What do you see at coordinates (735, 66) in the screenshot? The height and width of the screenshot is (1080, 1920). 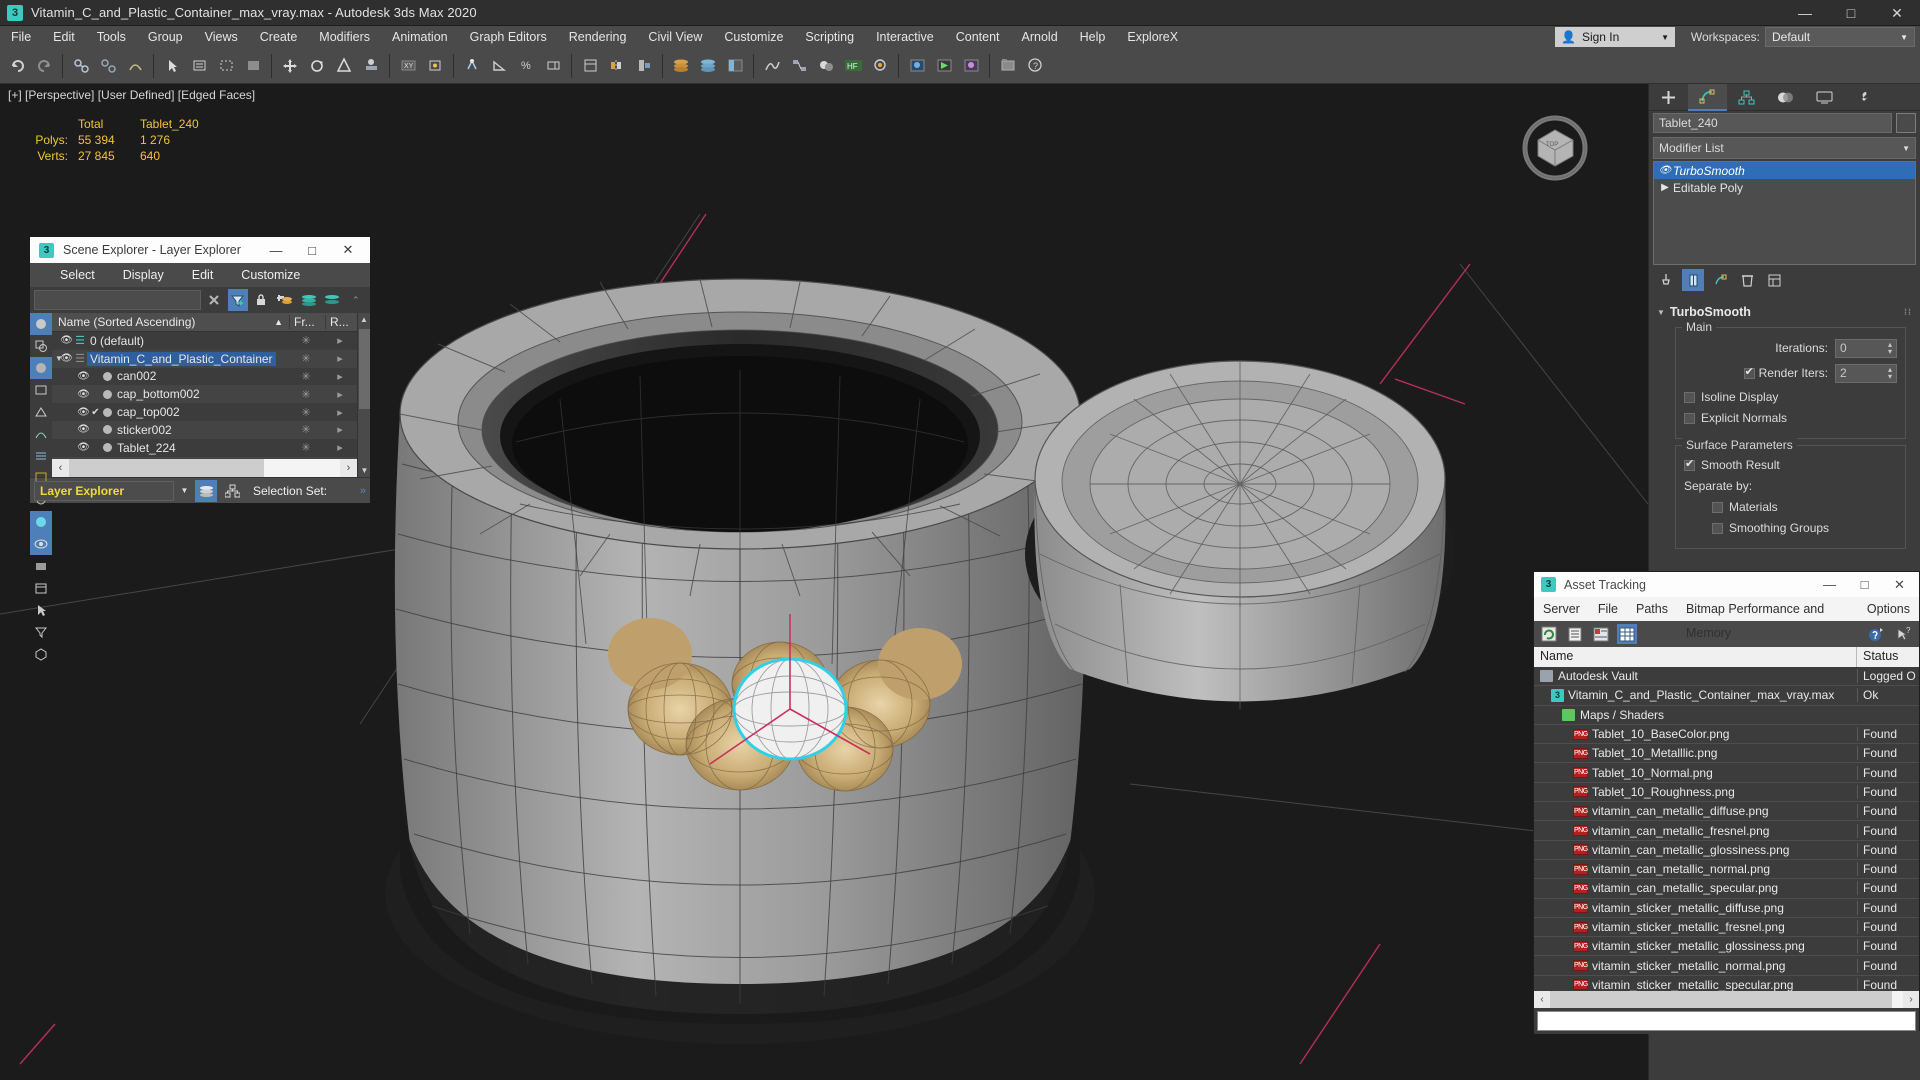 I see `toggle-scene-explorer-icon` at bounding box center [735, 66].